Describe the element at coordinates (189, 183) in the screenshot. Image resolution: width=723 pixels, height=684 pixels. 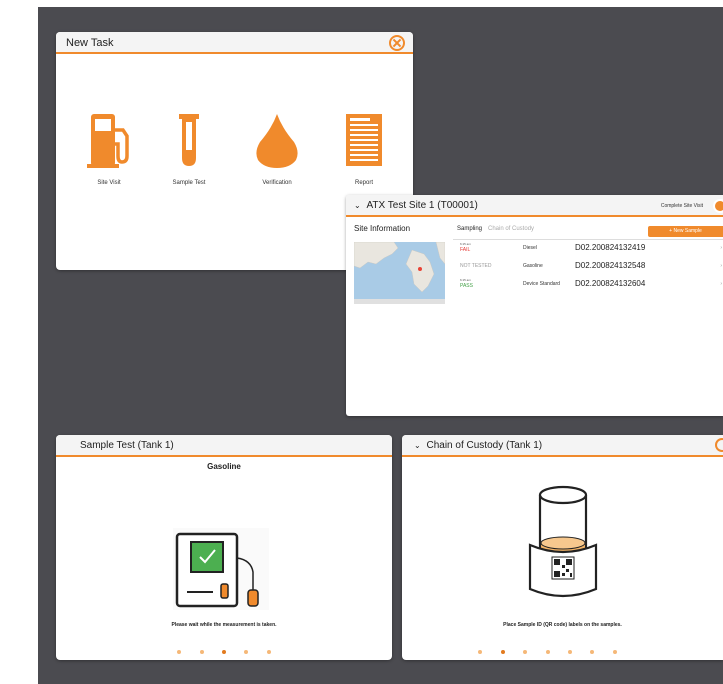
I see `sample-test-label: Sample Test` at that location.